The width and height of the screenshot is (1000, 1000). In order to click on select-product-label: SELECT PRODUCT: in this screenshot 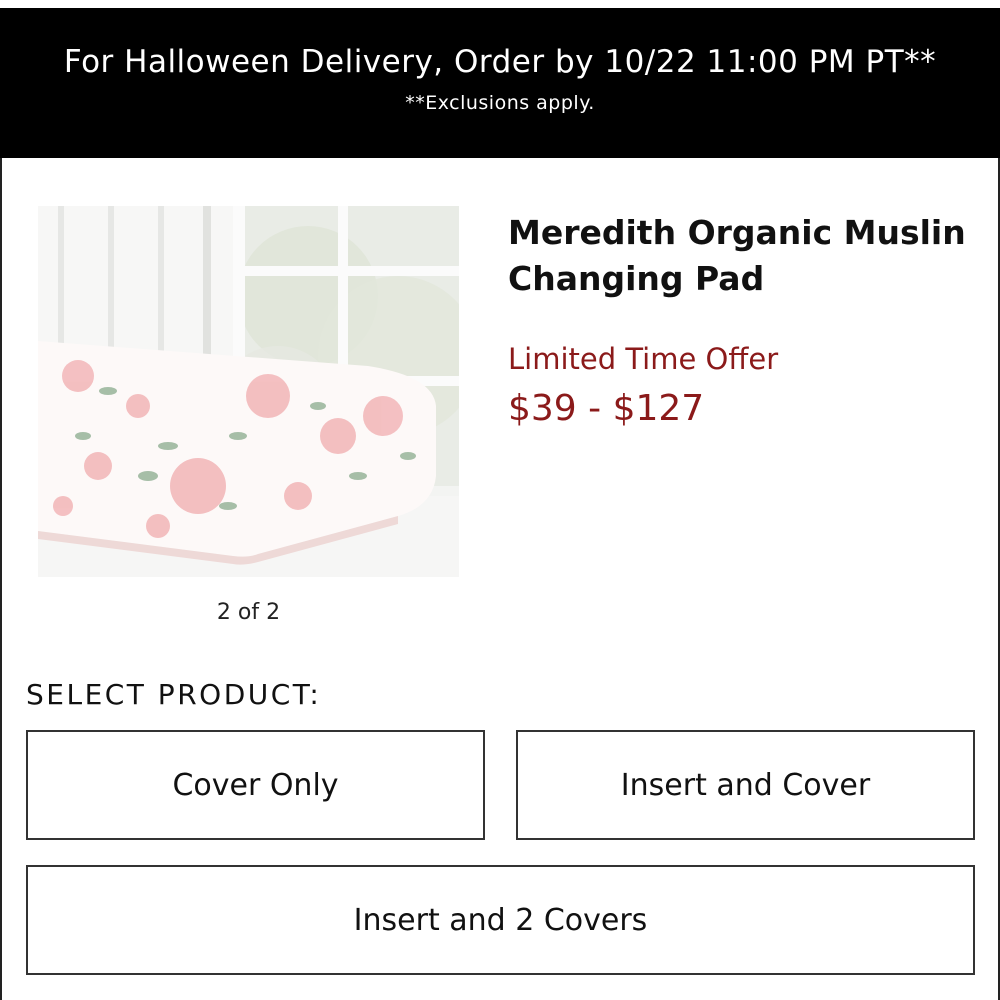, I will do `click(174, 694)`.